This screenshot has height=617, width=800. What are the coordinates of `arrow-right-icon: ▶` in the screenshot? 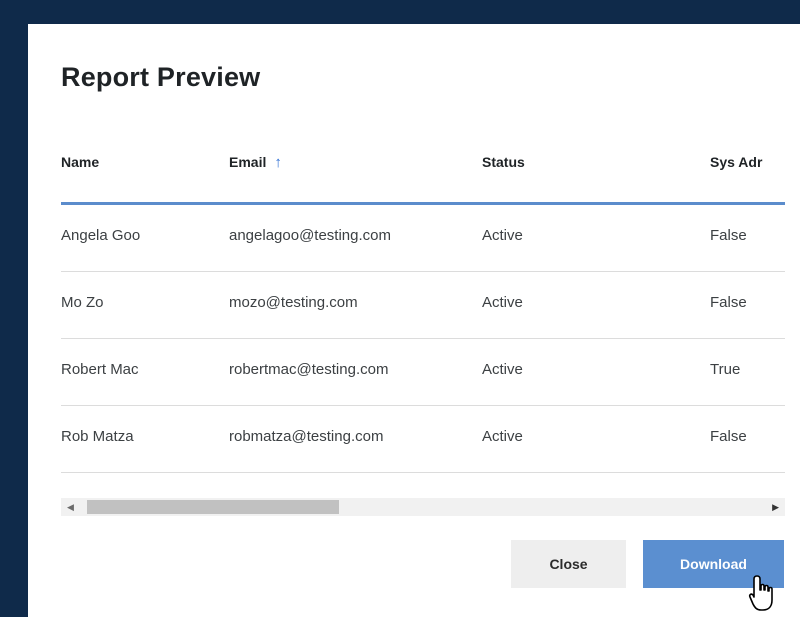 It's located at (775, 507).